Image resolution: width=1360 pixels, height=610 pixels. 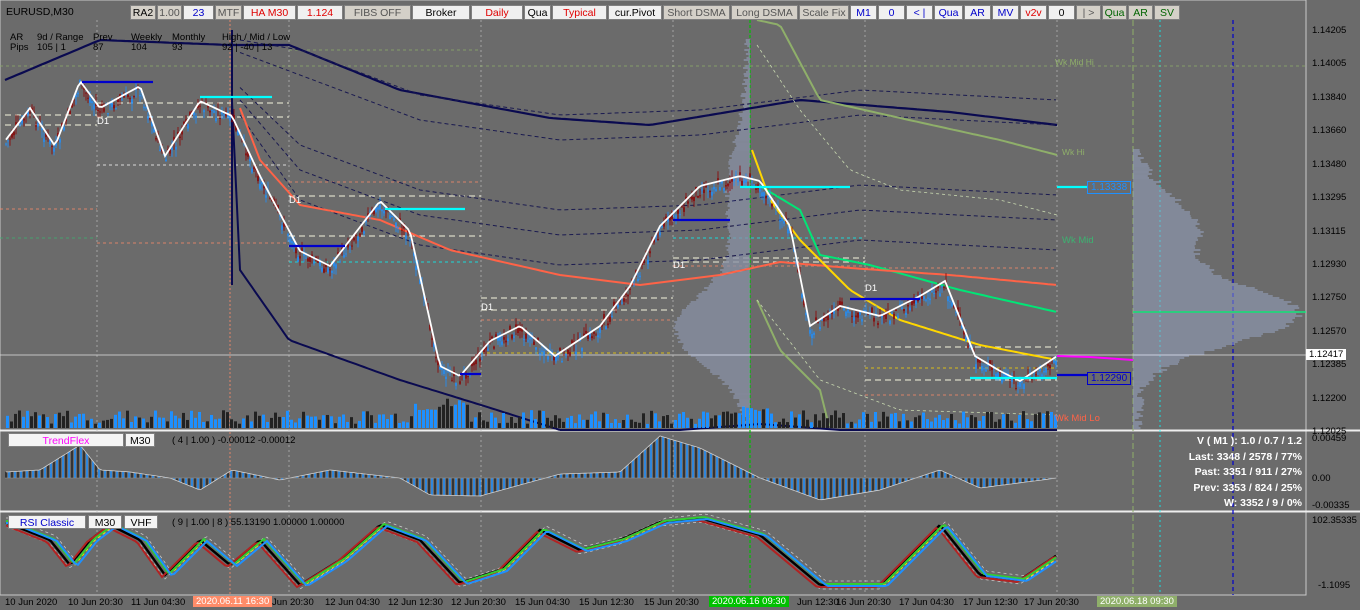 What do you see at coordinates (95, 602) in the screenshot?
I see `time-tick: 10 Jun 20:30` at bounding box center [95, 602].